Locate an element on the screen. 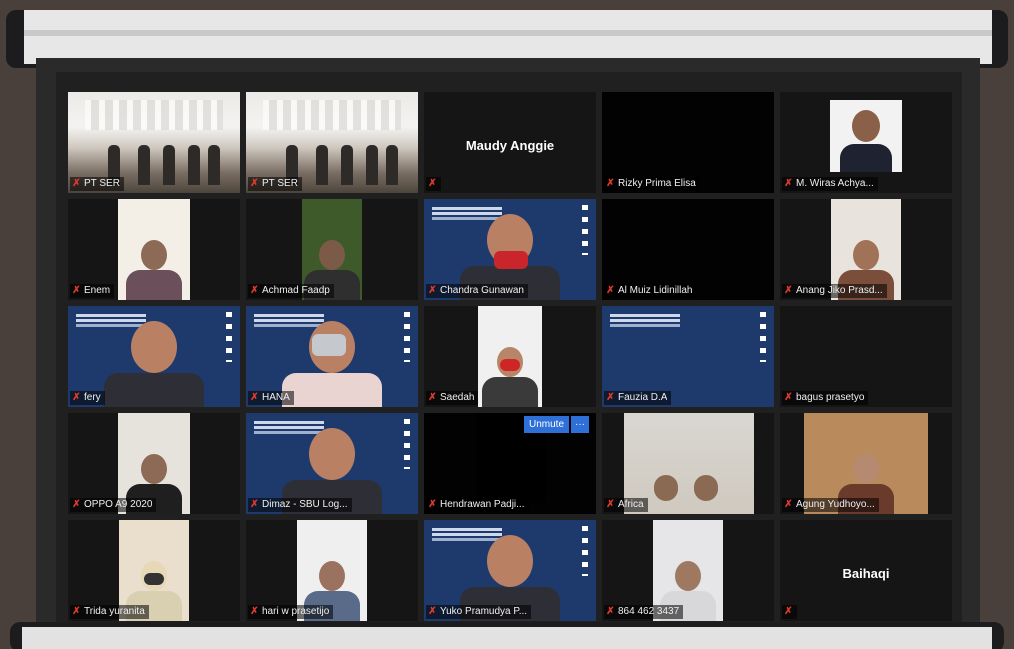 This screenshot has height=649, width=1014. participant-label: ✗ Trida yuranita is located at coordinates (109, 612).